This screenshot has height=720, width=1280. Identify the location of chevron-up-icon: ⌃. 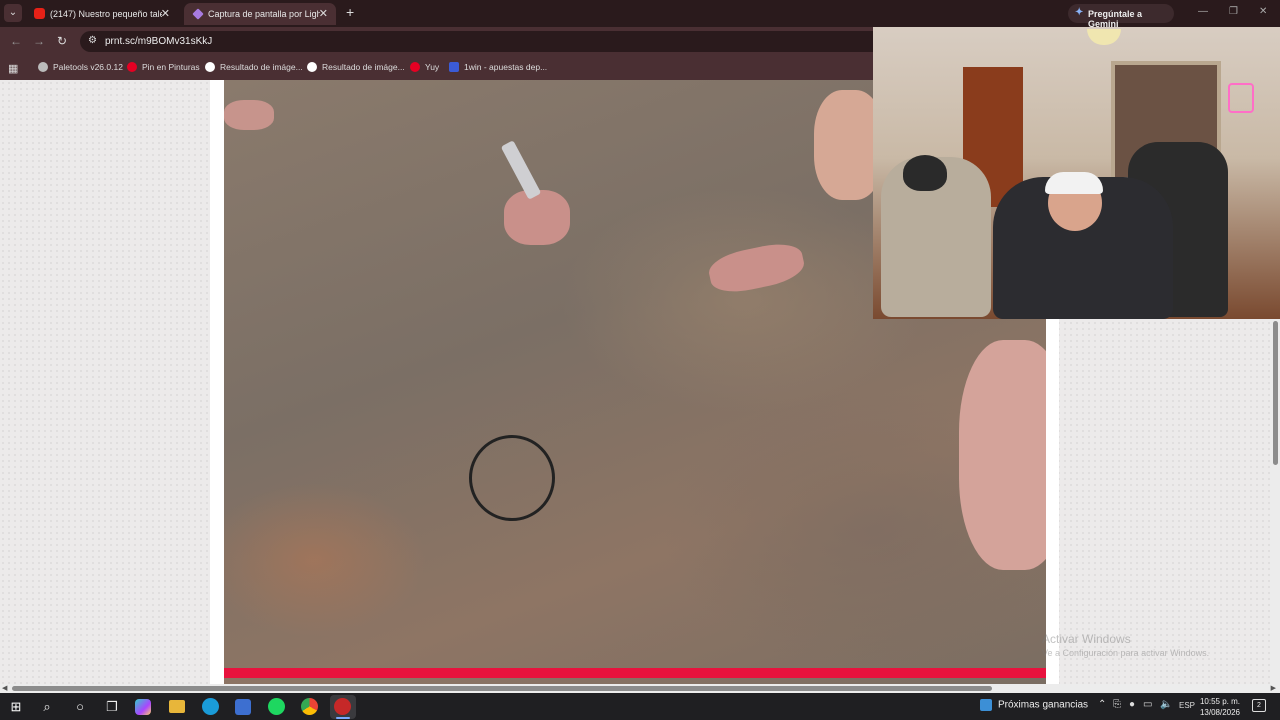
(1102, 704).